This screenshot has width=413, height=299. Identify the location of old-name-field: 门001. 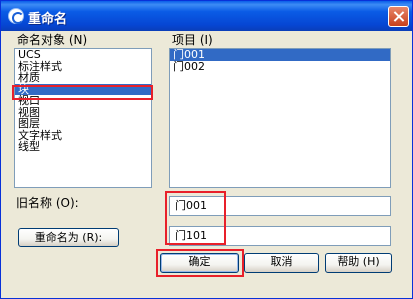
(280, 206).